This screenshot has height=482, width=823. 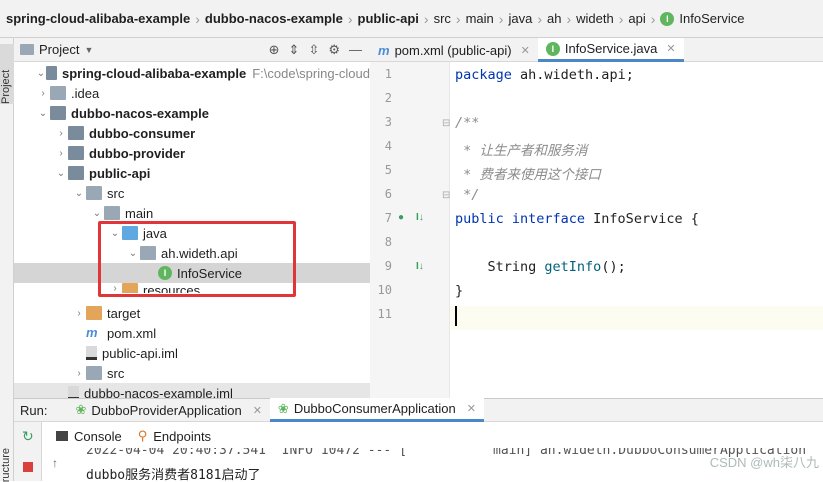 I want to click on breadcrumb-item: spring-cloud-alibaba-example, so click(x=98, y=18).